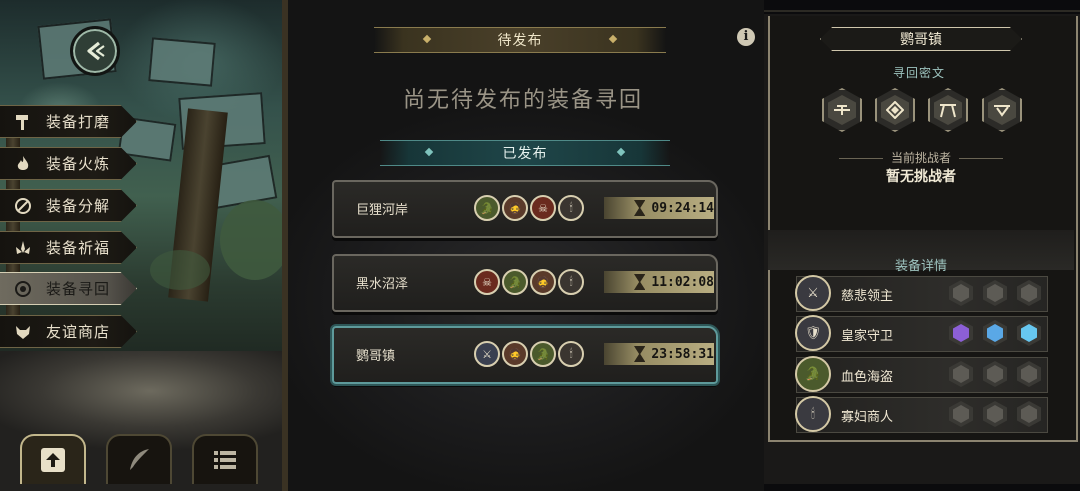 This screenshot has height=491, width=1080. What do you see at coordinates (867, 296) in the screenshot?
I see `hero-name: 慈悲领主` at bounding box center [867, 296].